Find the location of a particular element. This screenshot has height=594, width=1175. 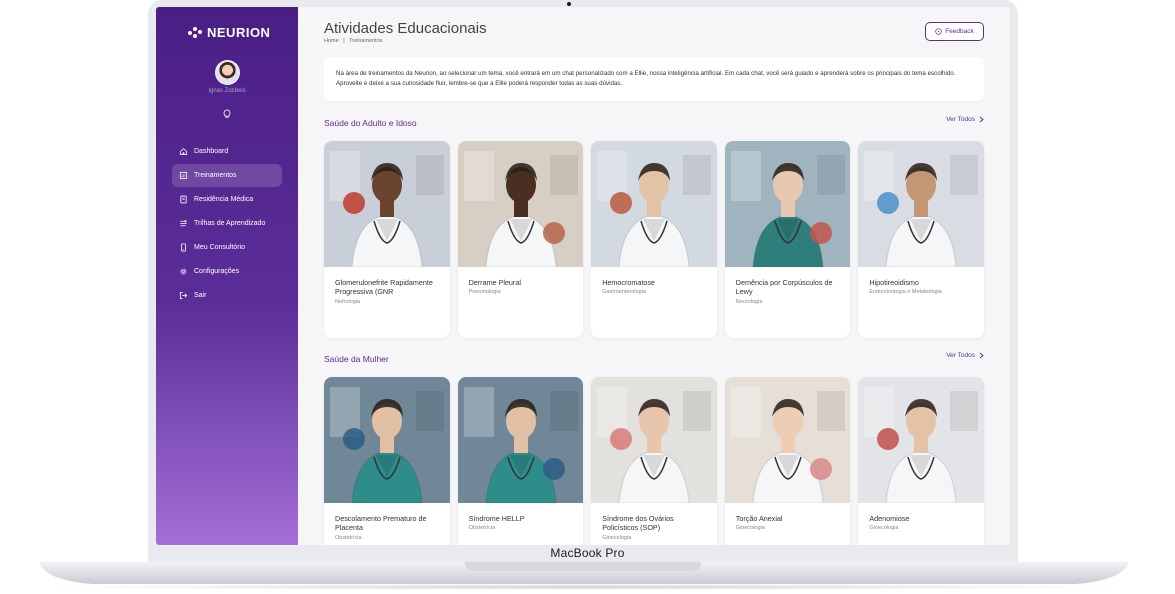

home-icon is located at coordinates (183, 152).